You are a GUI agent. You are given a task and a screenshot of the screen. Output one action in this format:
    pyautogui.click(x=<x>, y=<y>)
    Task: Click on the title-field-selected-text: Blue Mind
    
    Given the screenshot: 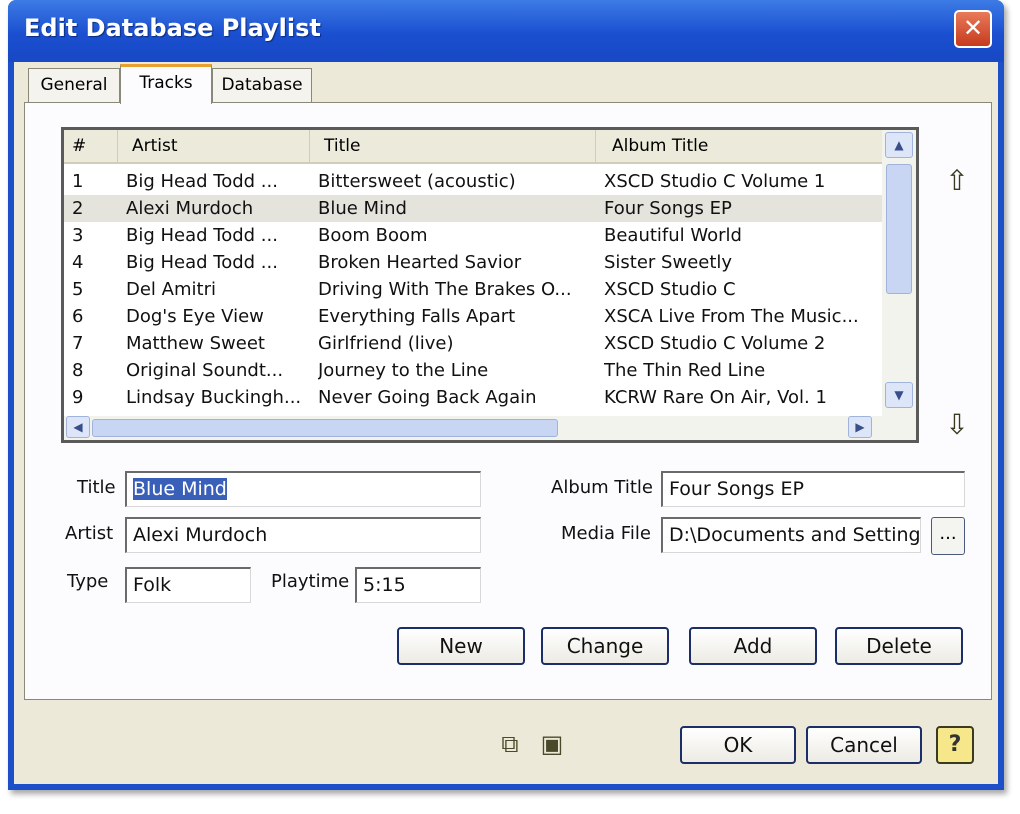 What is the action you would take?
    pyautogui.click(x=180, y=489)
    